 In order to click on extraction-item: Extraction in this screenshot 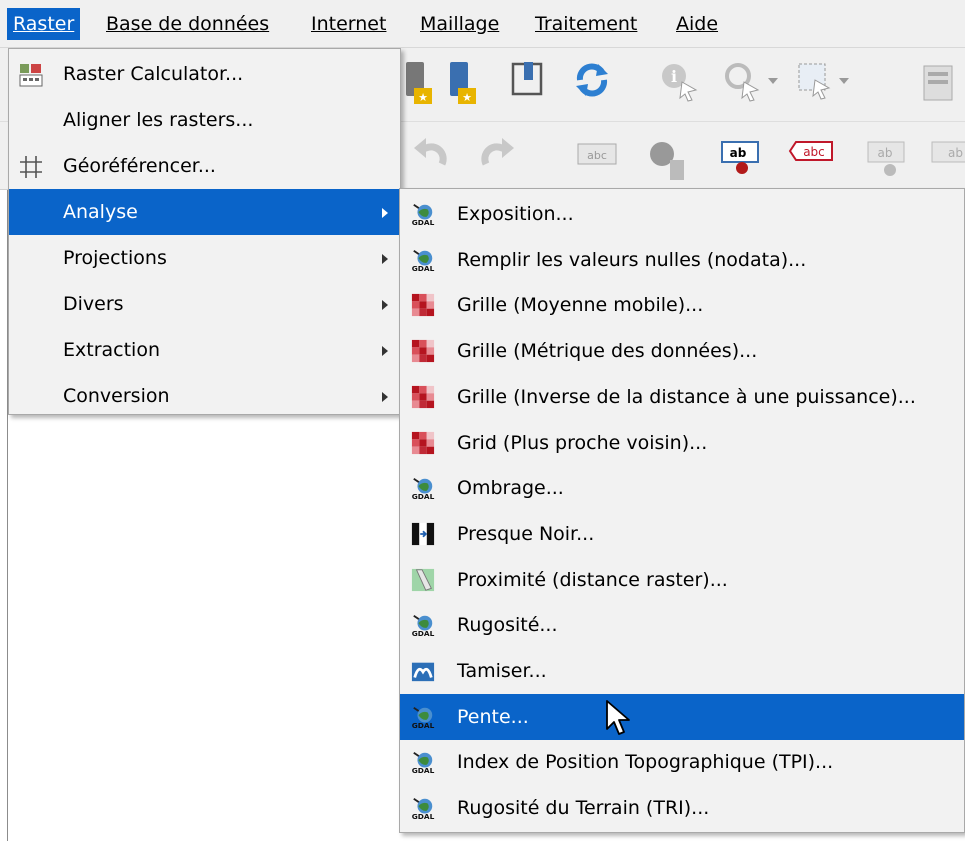, I will do `click(204, 350)`.